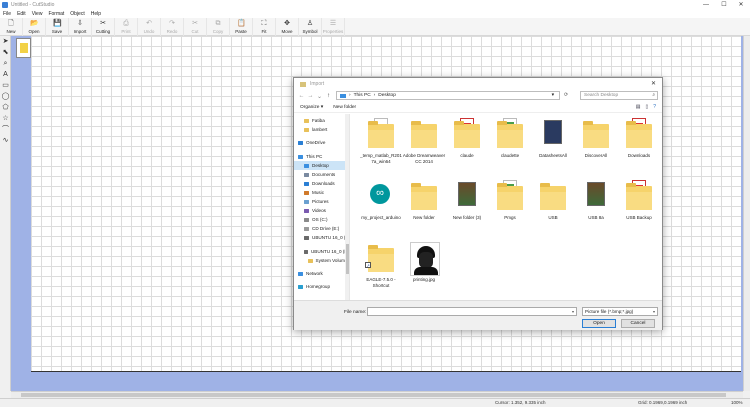 The width and height of the screenshot is (750, 407). I want to click on zoom-icon: ⌕, so click(5, 63).